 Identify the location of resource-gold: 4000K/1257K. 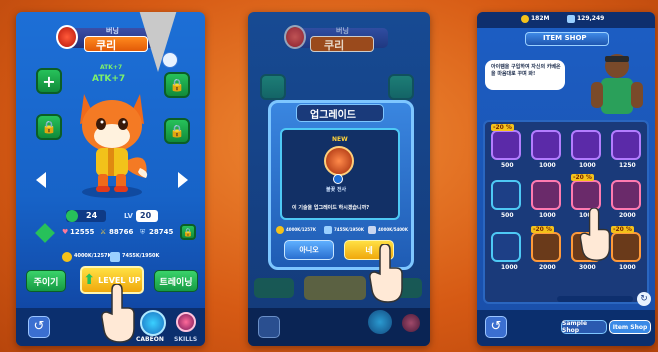
(93, 256).